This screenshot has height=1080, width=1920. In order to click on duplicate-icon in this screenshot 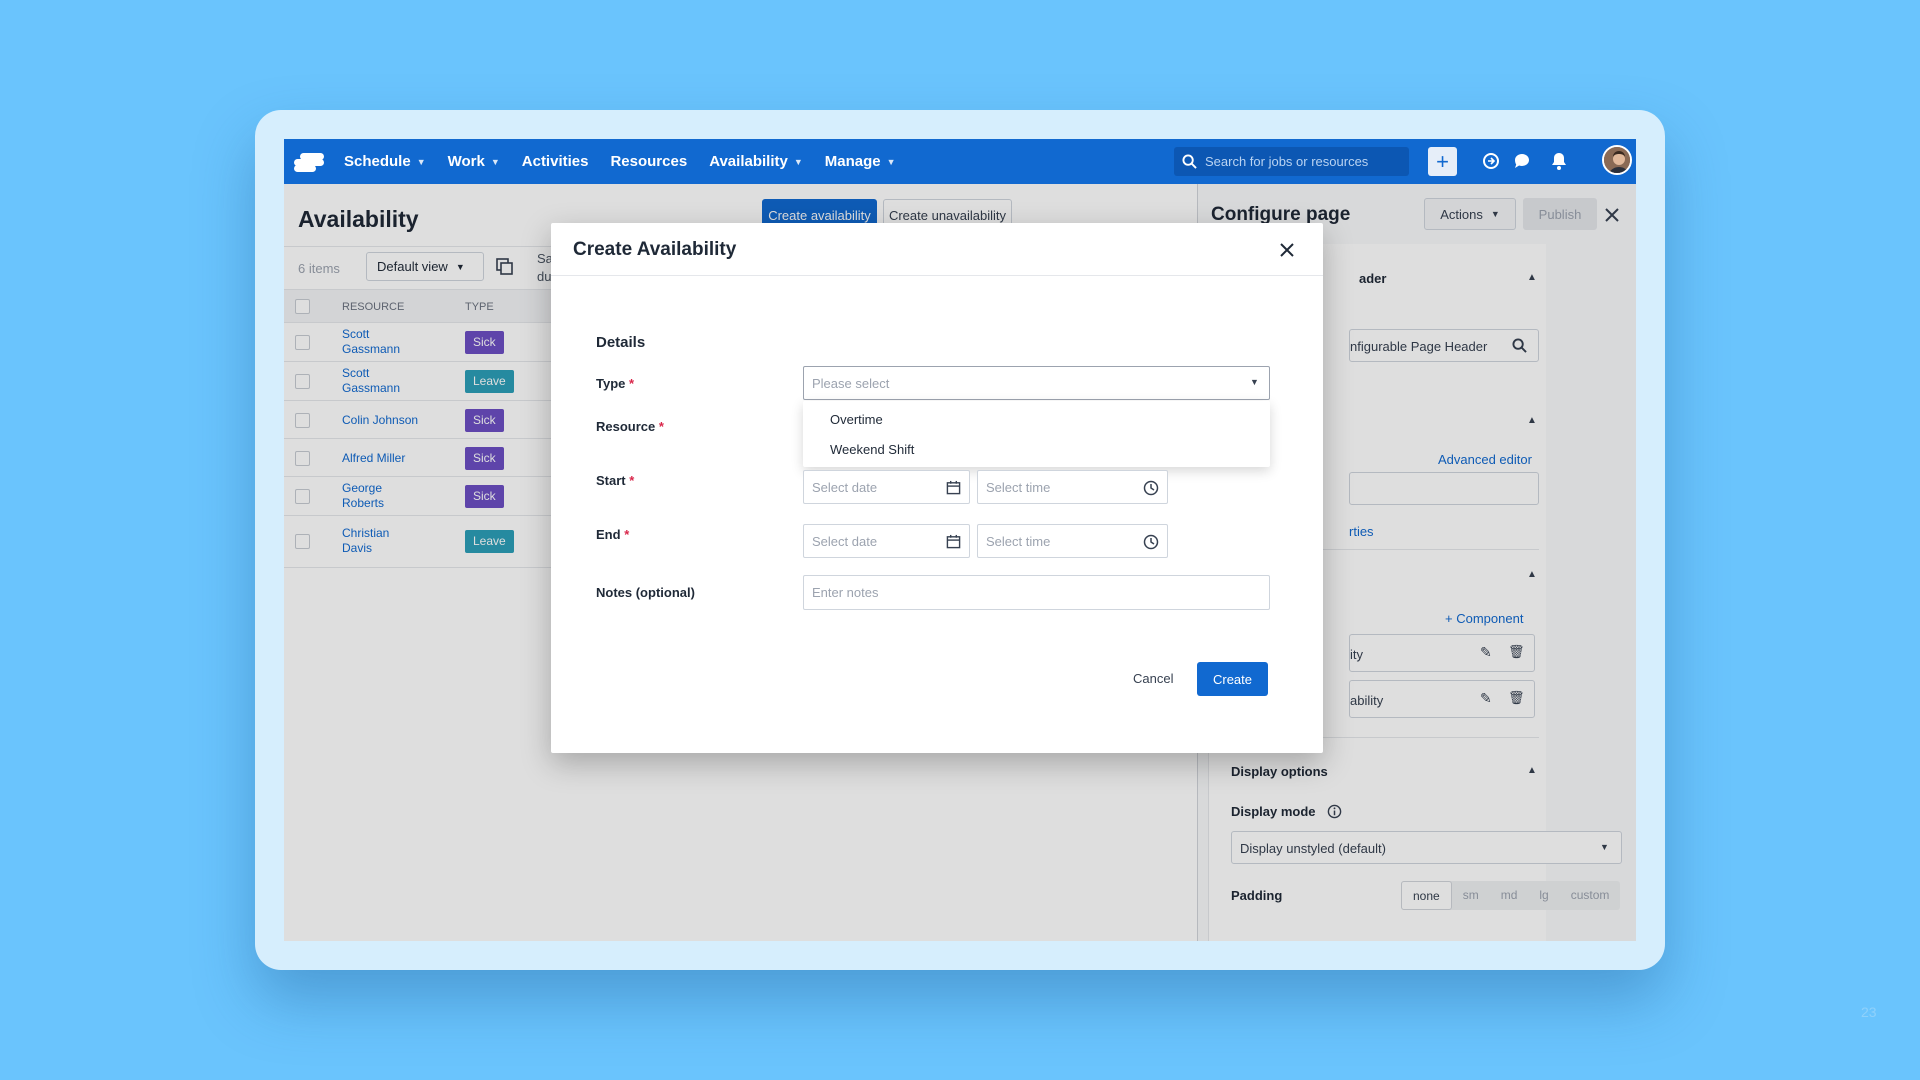, I will do `click(504, 266)`.